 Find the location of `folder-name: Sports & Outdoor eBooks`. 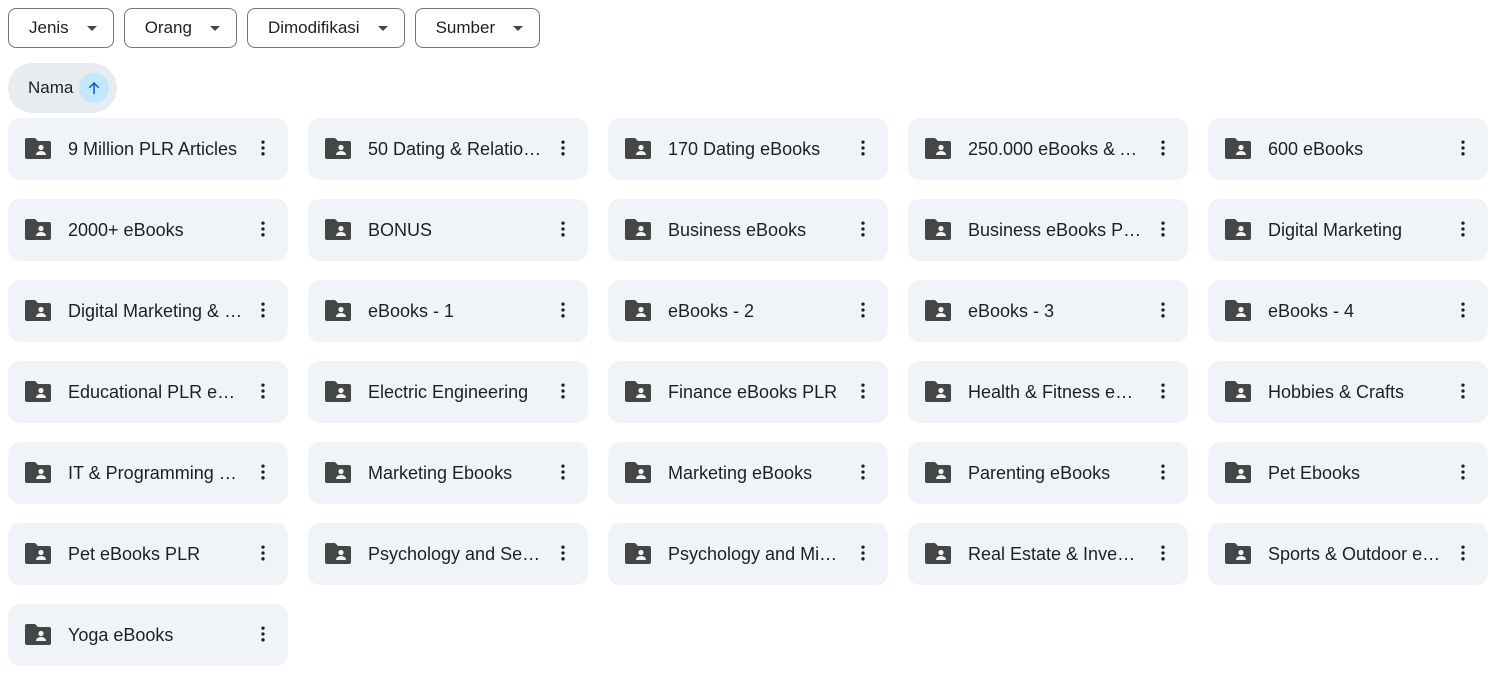

folder-name: Sports & Outdoor eBooks is located at coordinates (1356, 554).